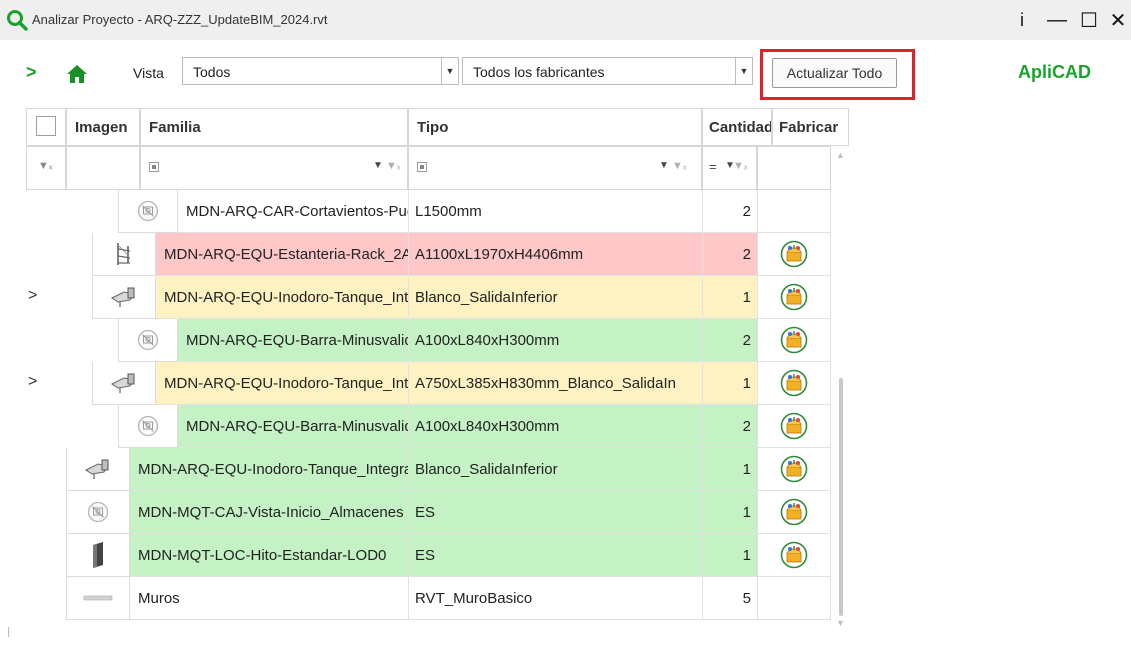  What do you see at coordinates (98, 598) in the screenshot?
I see `wall-icon` at bounding box center [98, 598].